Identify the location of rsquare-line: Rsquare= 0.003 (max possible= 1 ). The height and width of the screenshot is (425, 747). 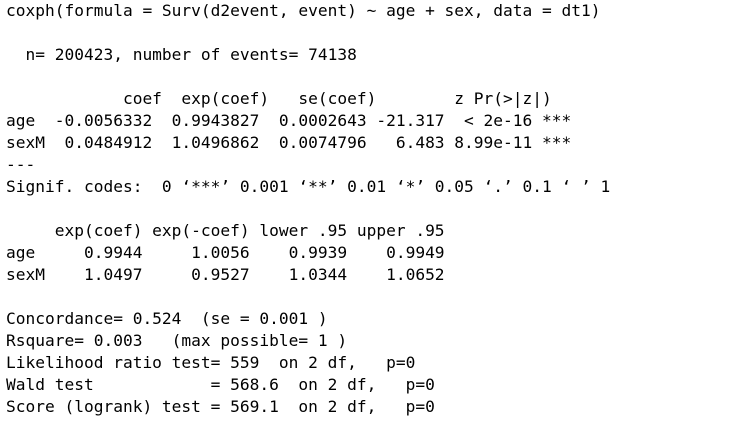
(177, 340).